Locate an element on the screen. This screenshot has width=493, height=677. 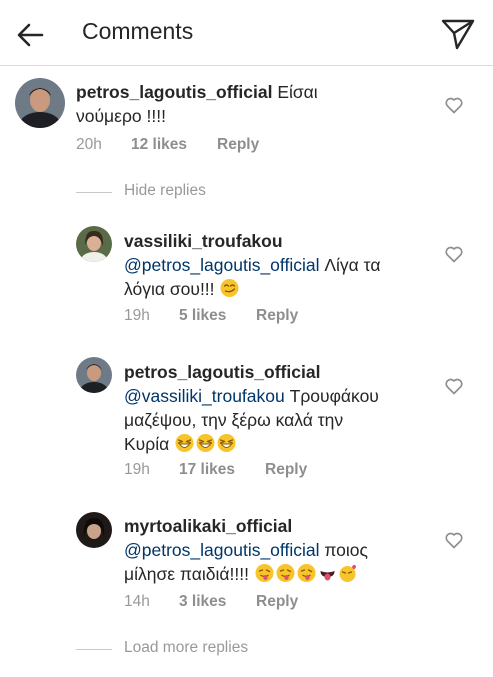
reply-body-b: λόγια σου!!! is located at coordinates (169, 289).